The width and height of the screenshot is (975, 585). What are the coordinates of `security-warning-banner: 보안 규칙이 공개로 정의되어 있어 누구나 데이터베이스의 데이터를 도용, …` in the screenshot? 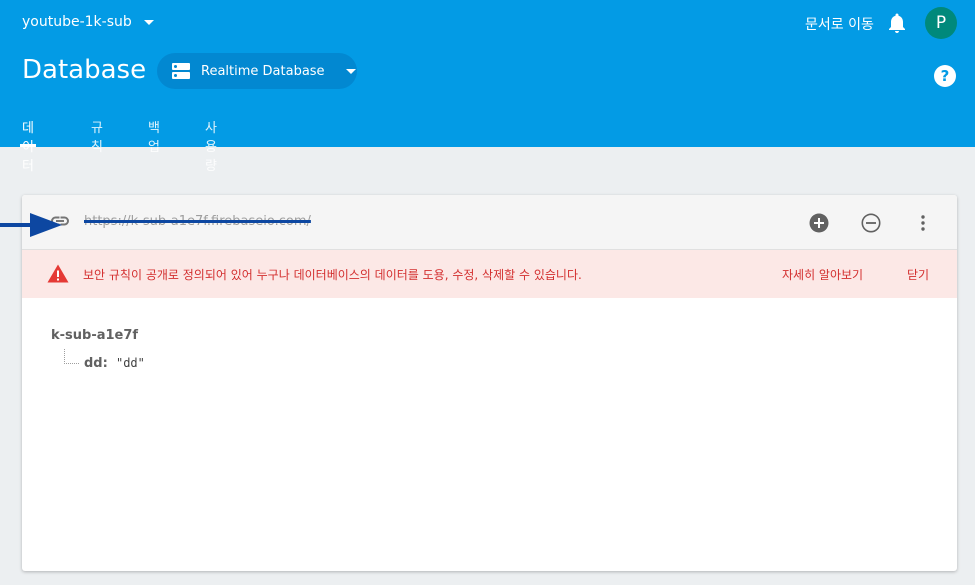 It's located at (489, 274).